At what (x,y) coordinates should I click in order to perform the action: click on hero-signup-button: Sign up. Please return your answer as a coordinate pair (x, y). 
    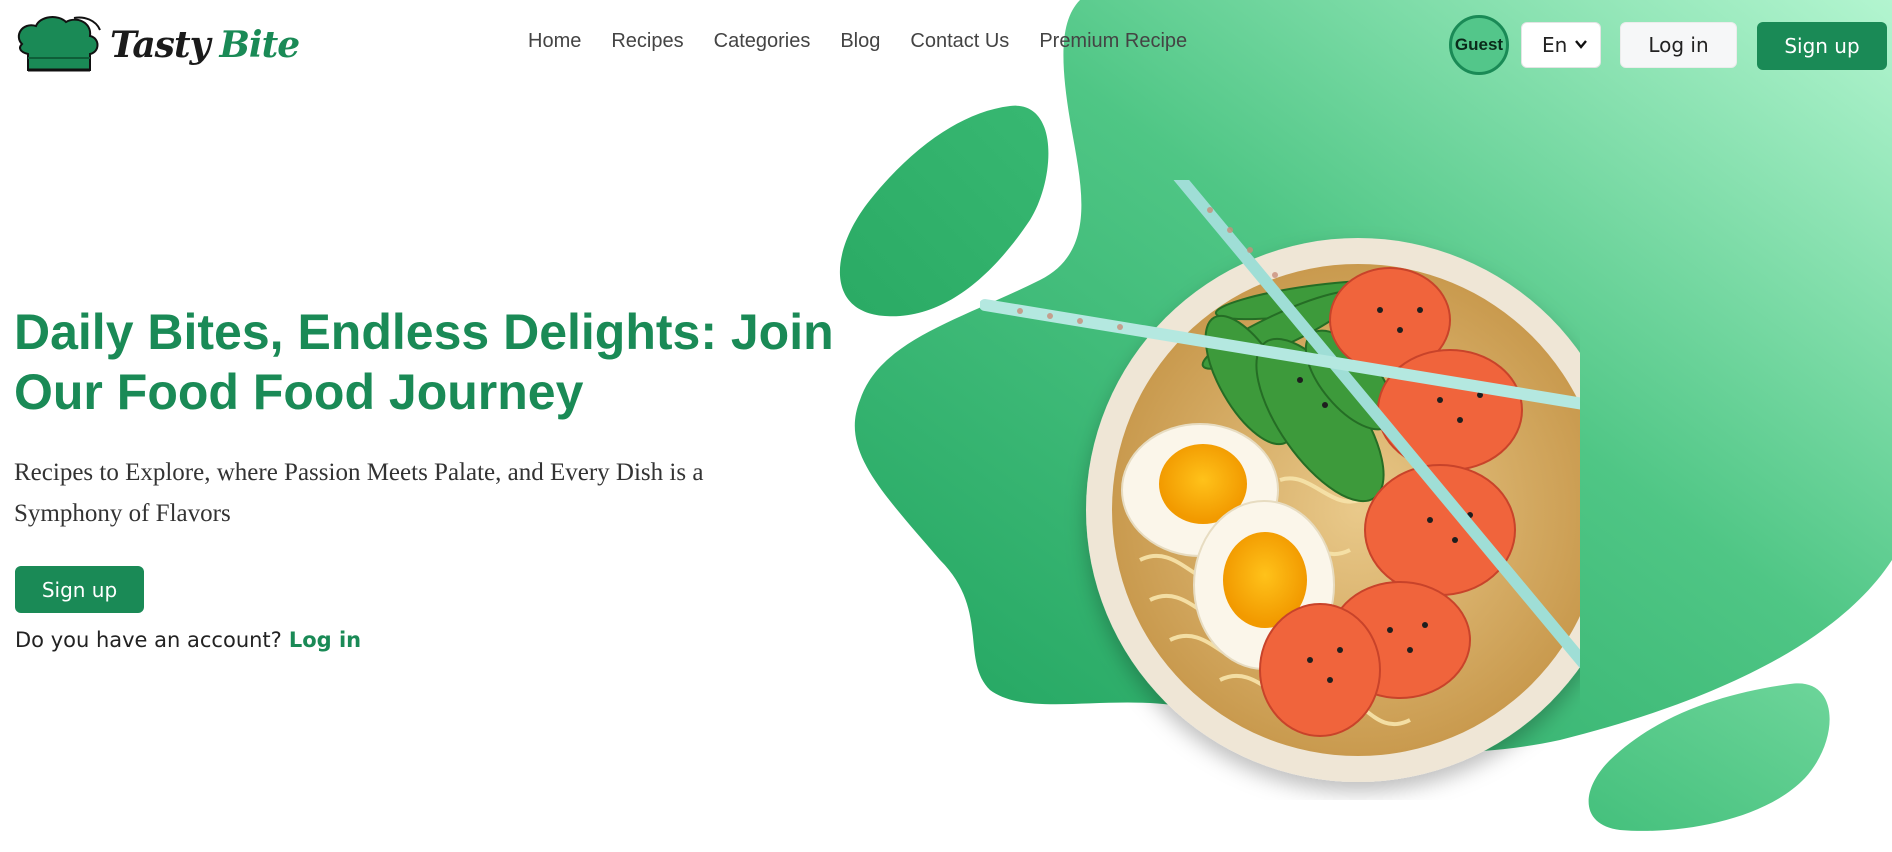
    Looking at the image, I should click on (79, 589).